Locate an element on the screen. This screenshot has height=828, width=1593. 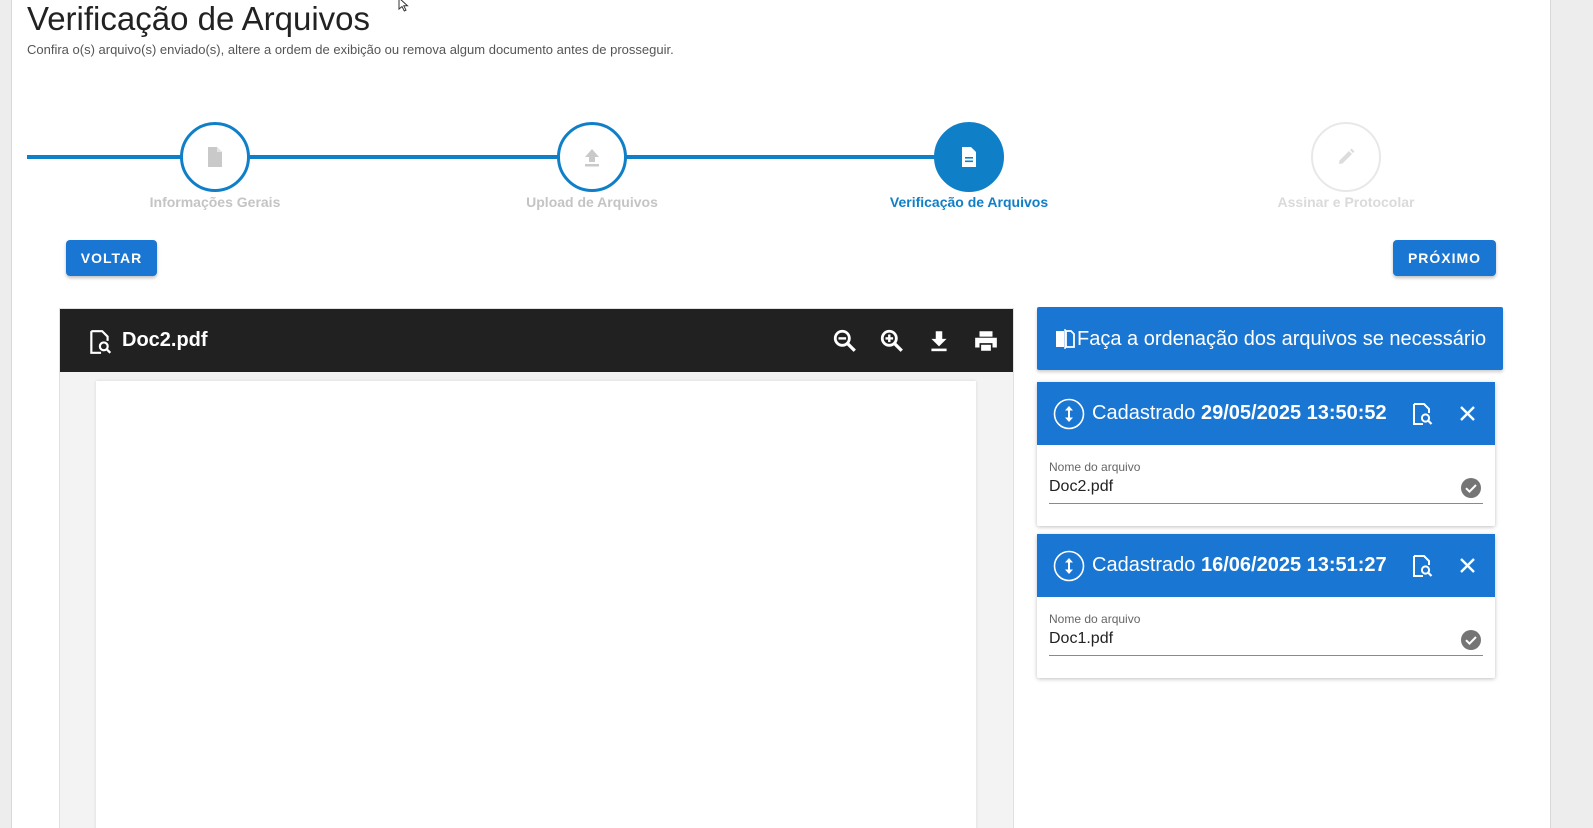
step-upload-de-arquivos is located at coordinates (592, 157).